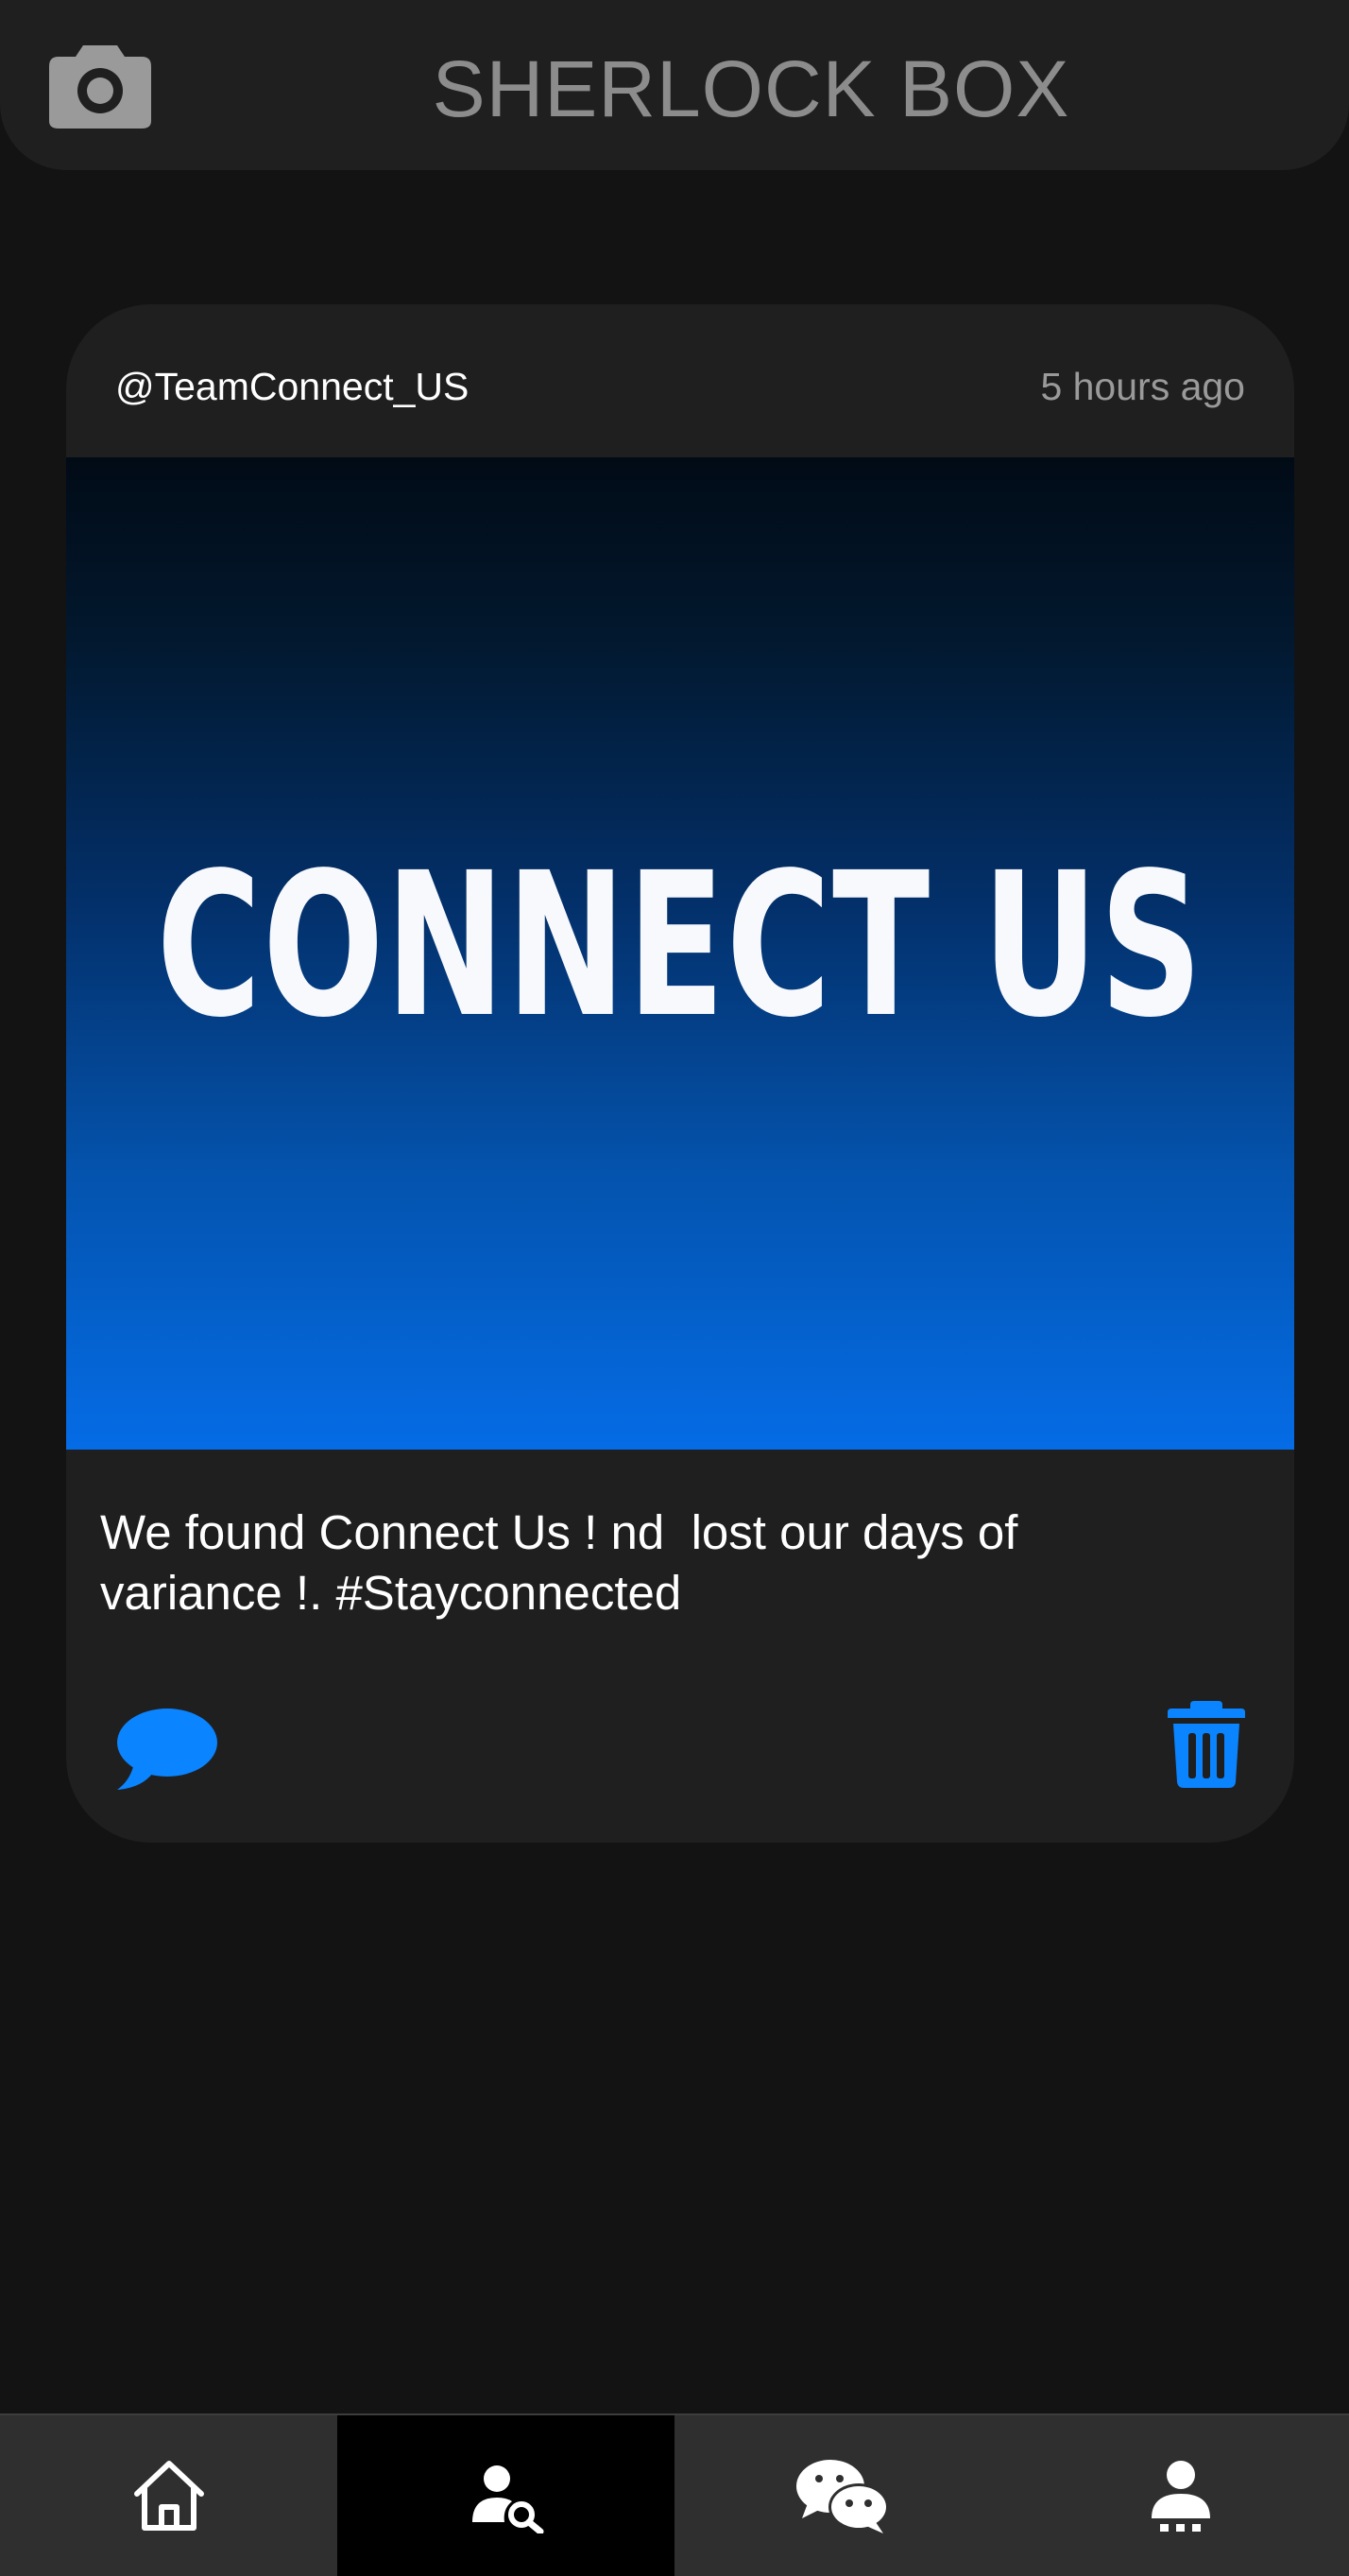  I want to click on nav-home, so click(168, 2495).